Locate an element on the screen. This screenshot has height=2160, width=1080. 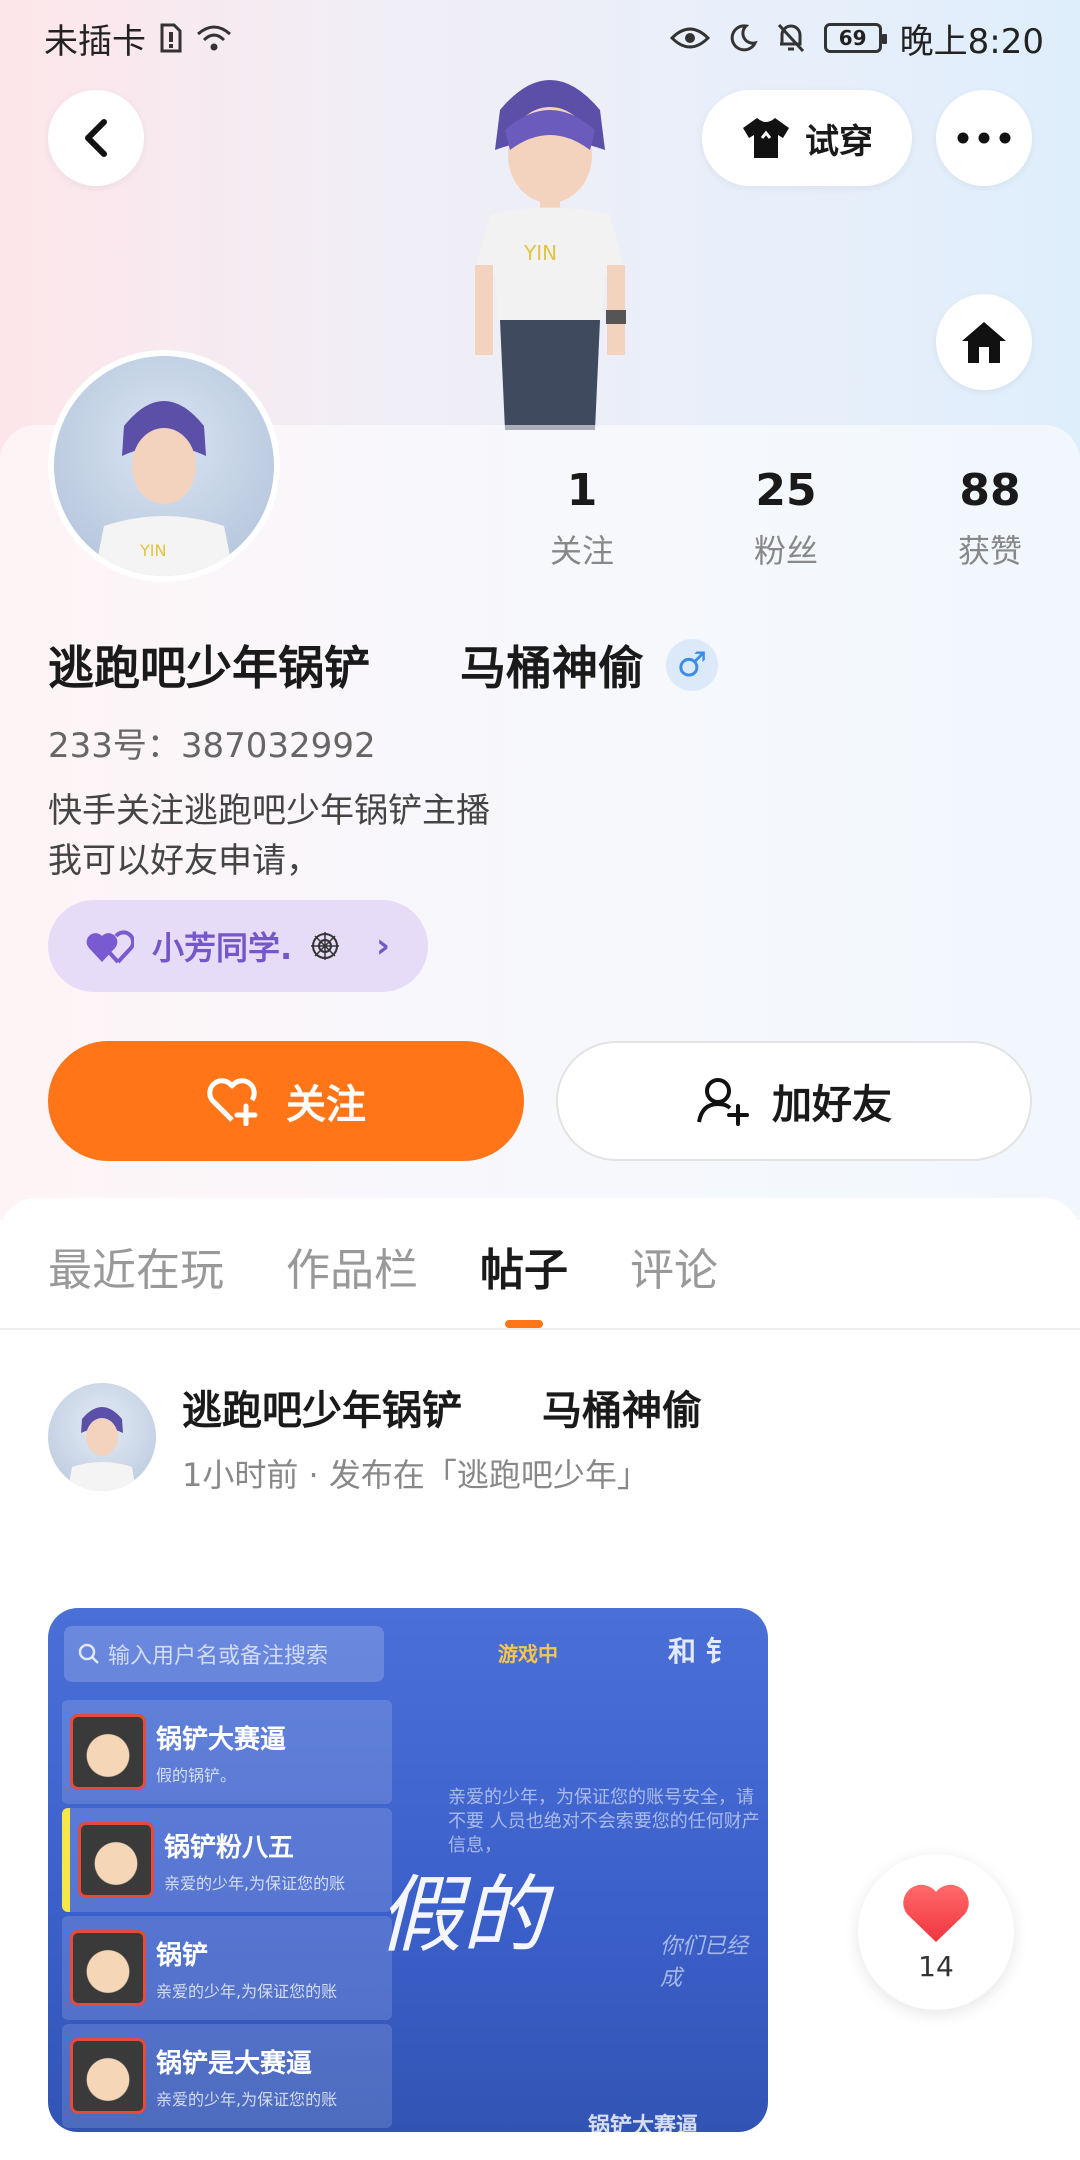
image-faded-text: 你们已经成 is located at coordinates (704, 1962).